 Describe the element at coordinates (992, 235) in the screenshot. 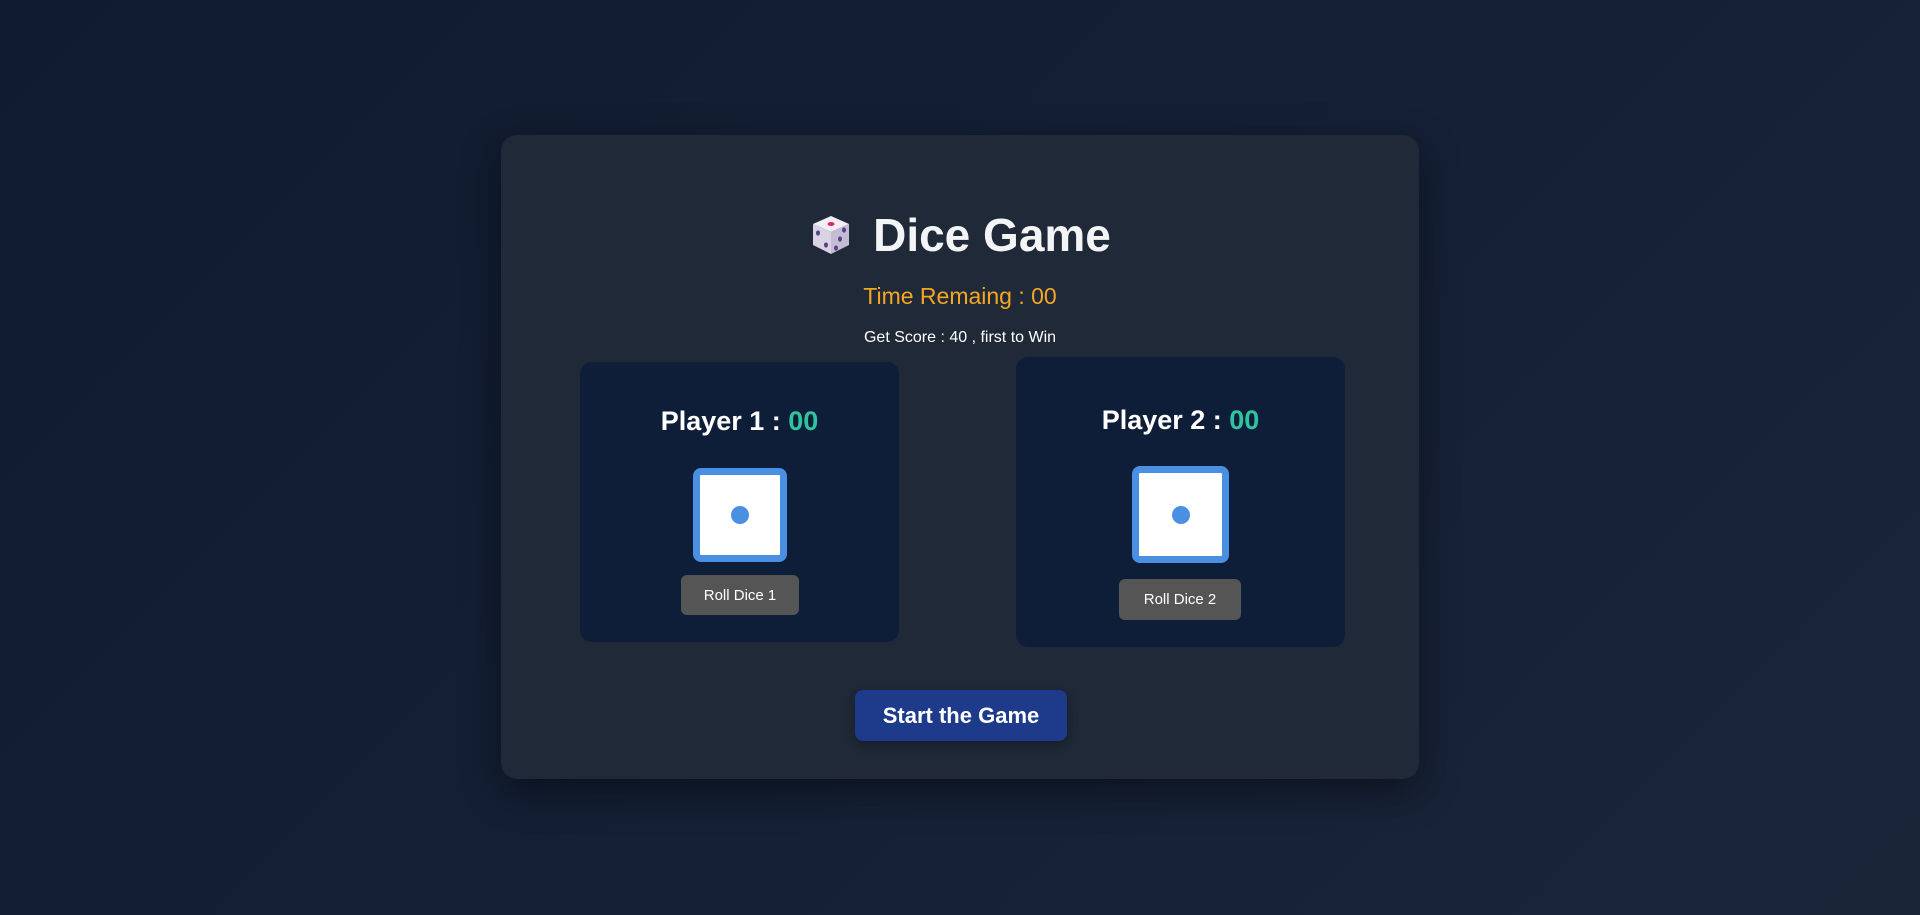

I see `game-title: Dice Game` at that location.